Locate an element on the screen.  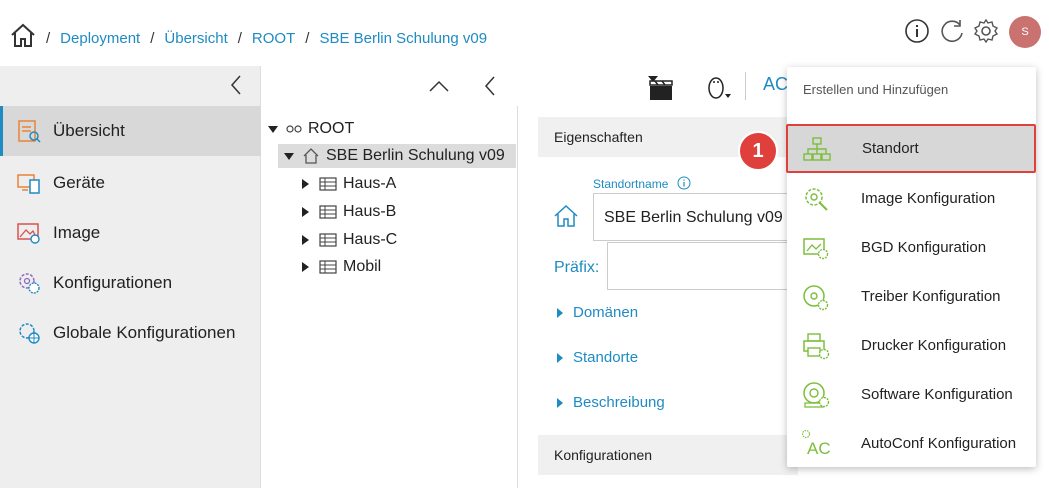
menu-item-label: Software Konfiguration is located at coordinates (937, 394).